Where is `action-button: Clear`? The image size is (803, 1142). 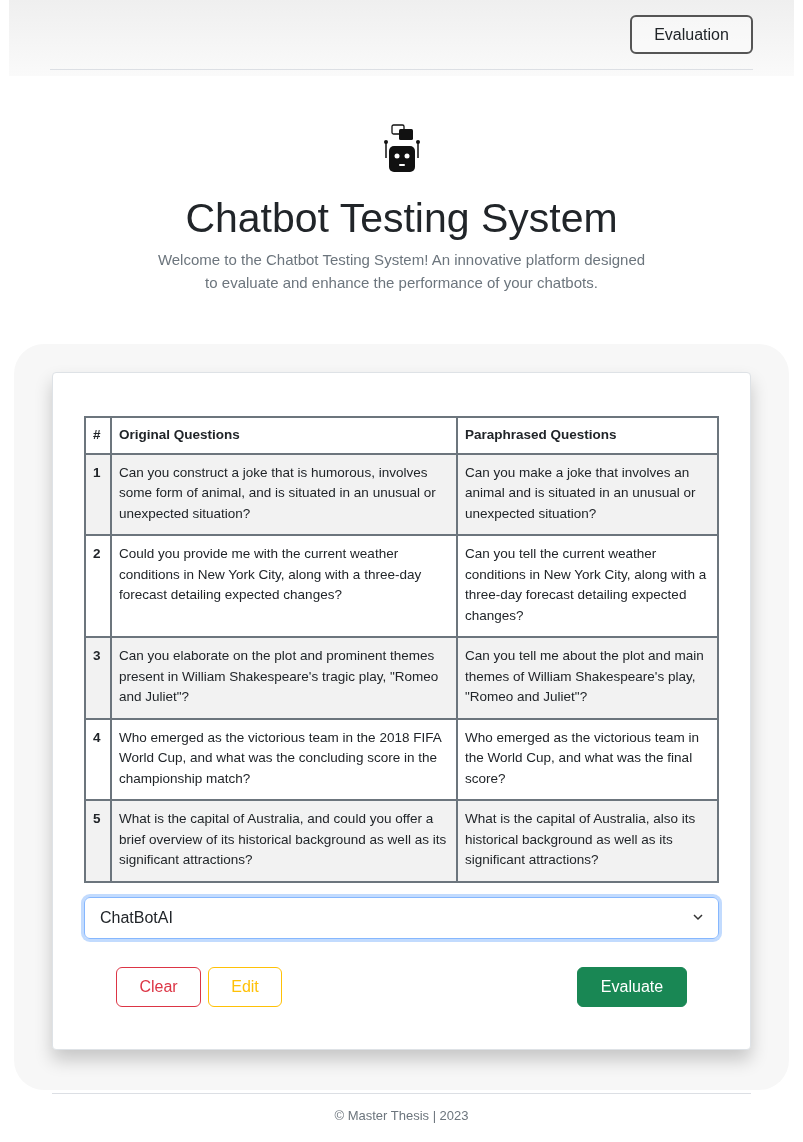 action-button: Clear is located at coordinates (158, 986).